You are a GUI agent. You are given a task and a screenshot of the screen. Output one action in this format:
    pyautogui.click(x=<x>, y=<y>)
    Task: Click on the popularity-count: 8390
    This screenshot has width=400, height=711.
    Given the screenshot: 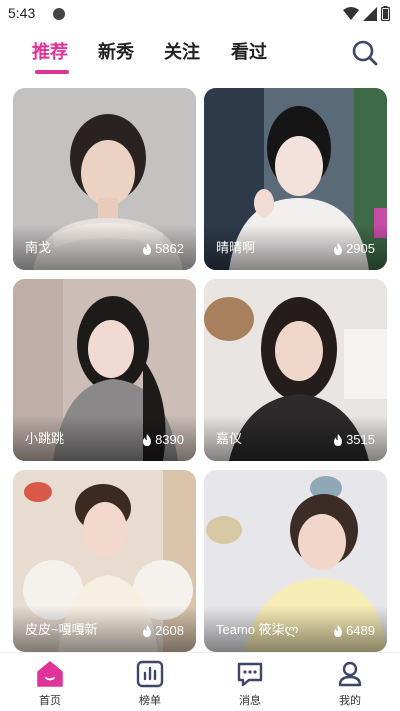 What is the action you would take?
    pyautogui.click(x=163, y=439)
    